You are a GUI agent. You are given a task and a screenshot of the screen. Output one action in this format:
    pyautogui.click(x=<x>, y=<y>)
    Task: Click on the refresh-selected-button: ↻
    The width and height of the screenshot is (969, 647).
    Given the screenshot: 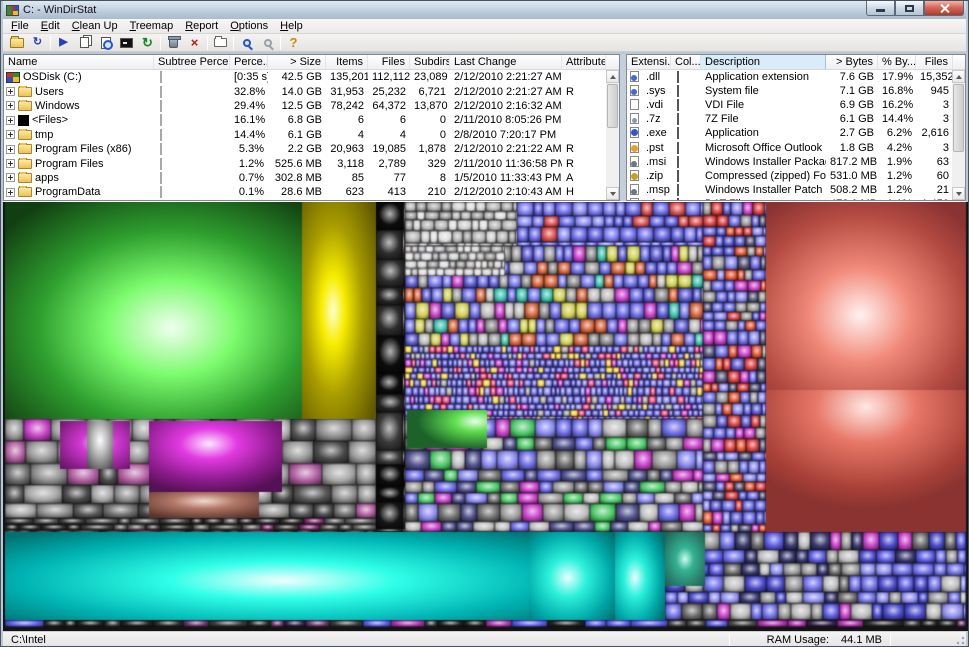 What is the action you would take?
    pyautogui.click(x=147, y=42)
    